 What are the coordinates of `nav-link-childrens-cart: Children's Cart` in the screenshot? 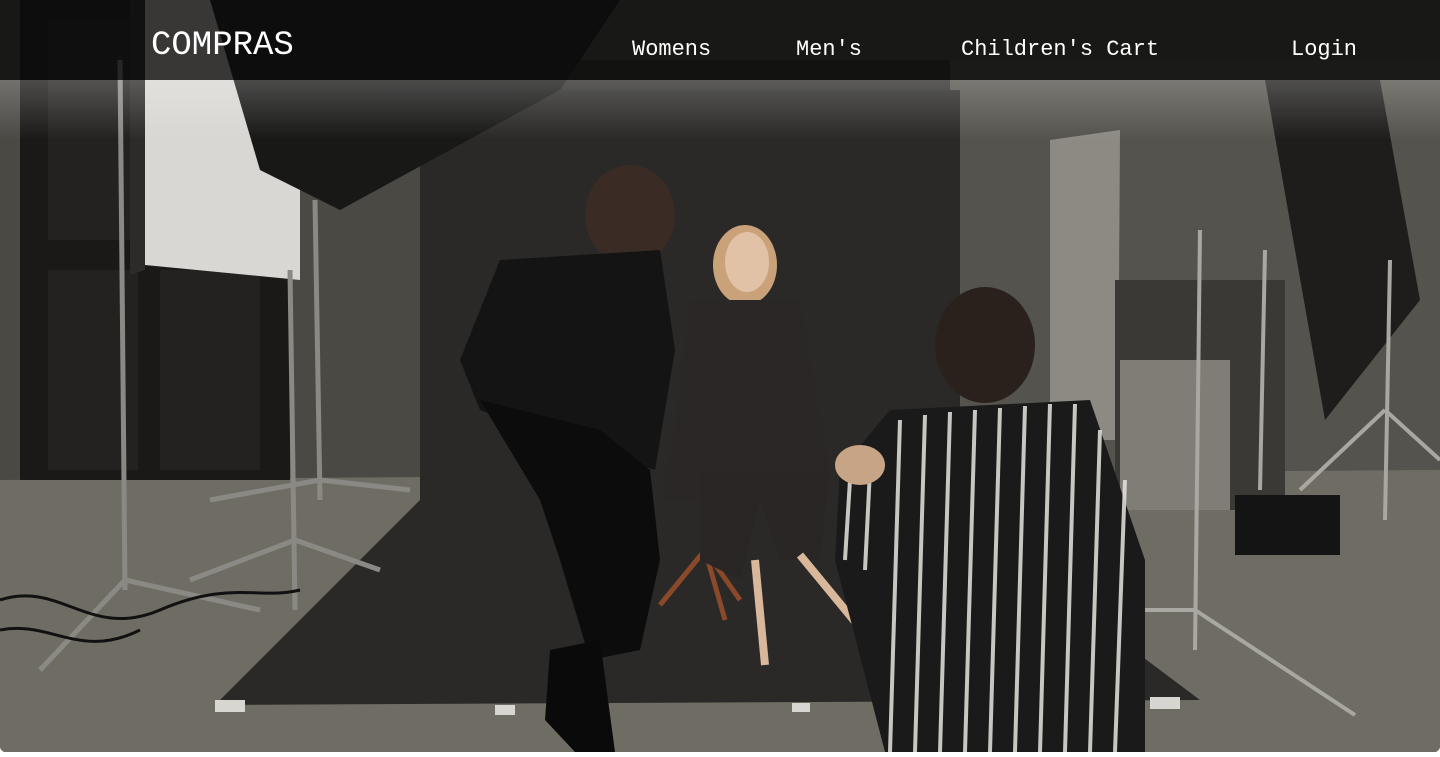 It's located at (1060, 50).